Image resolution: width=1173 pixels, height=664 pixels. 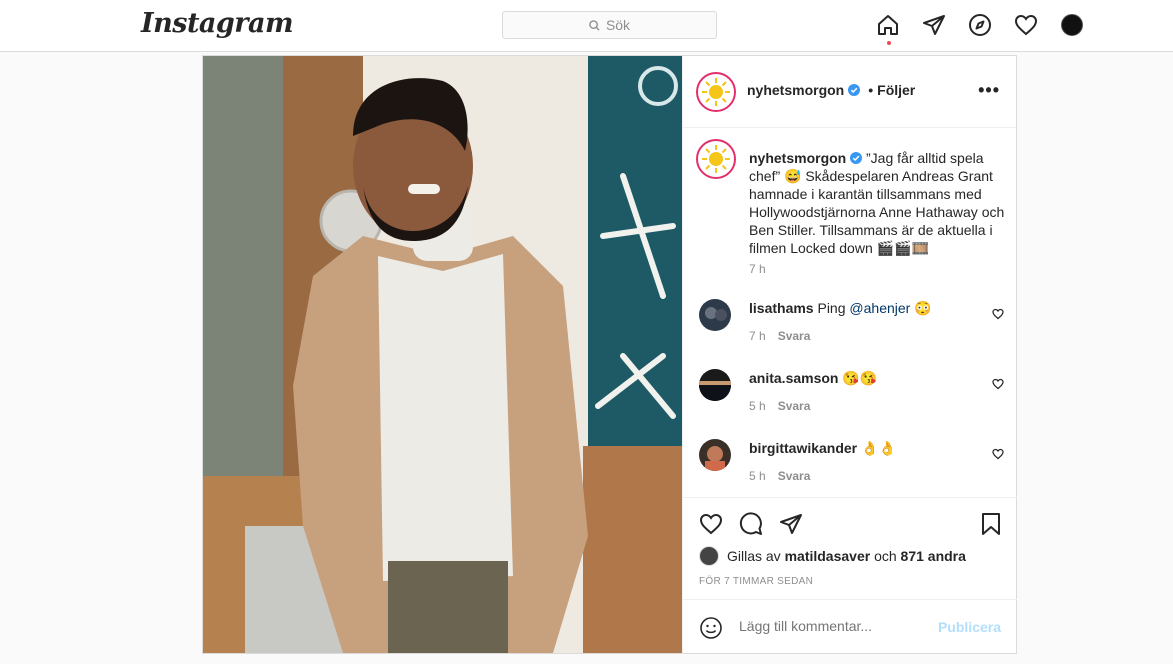 What do you see at coordinates (991, 524) in the screenshot?
I see `bookmark-icon` at bounding box center [991, 524].